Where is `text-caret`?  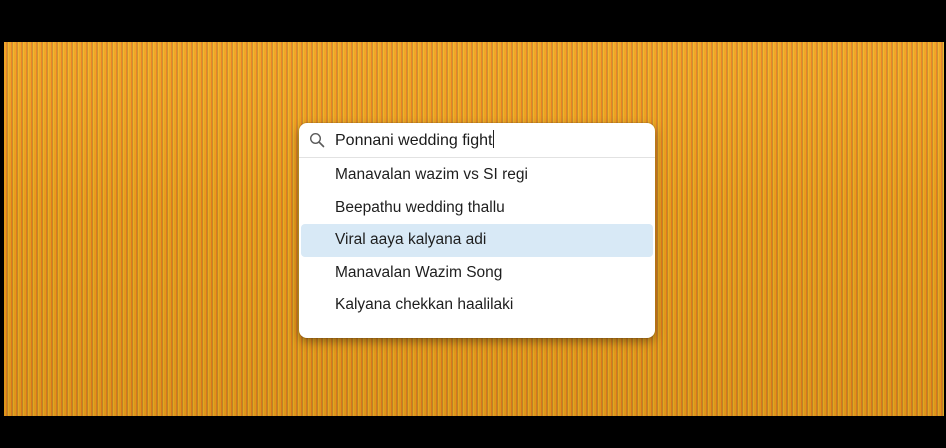
text-caret is located at coordinates (494, 139).